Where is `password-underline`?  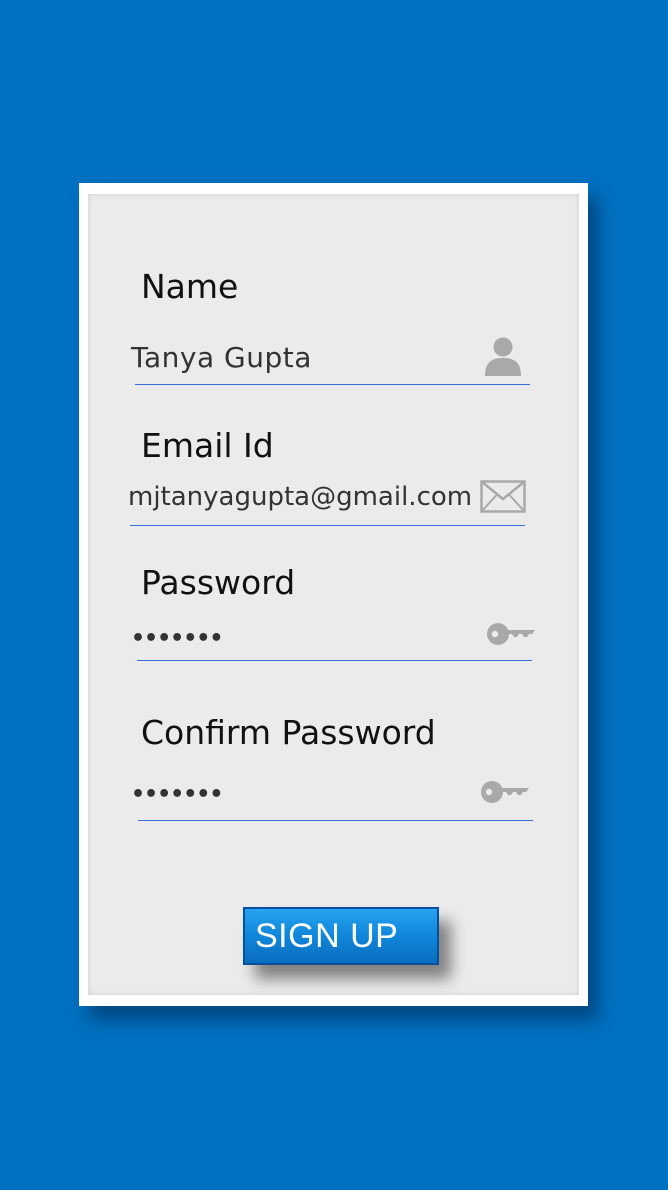 password-underline is located at coordinates (334, 660).